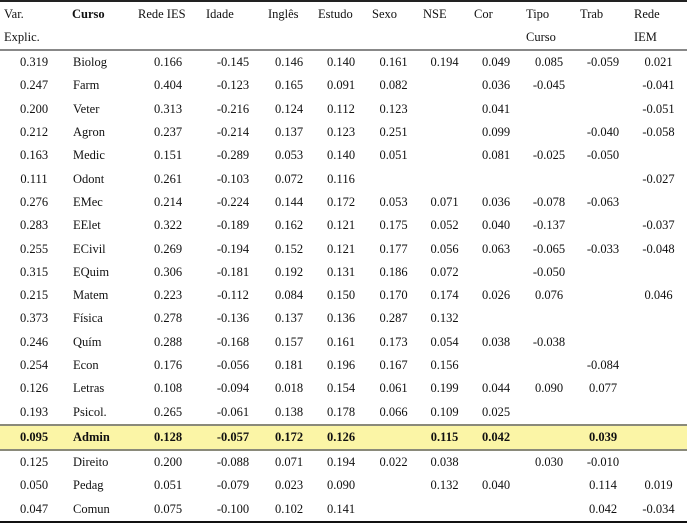  Describe the element at coordinates (658, 485) in the screenshot. I see `cell-rede-iem: 0.019` at that location.